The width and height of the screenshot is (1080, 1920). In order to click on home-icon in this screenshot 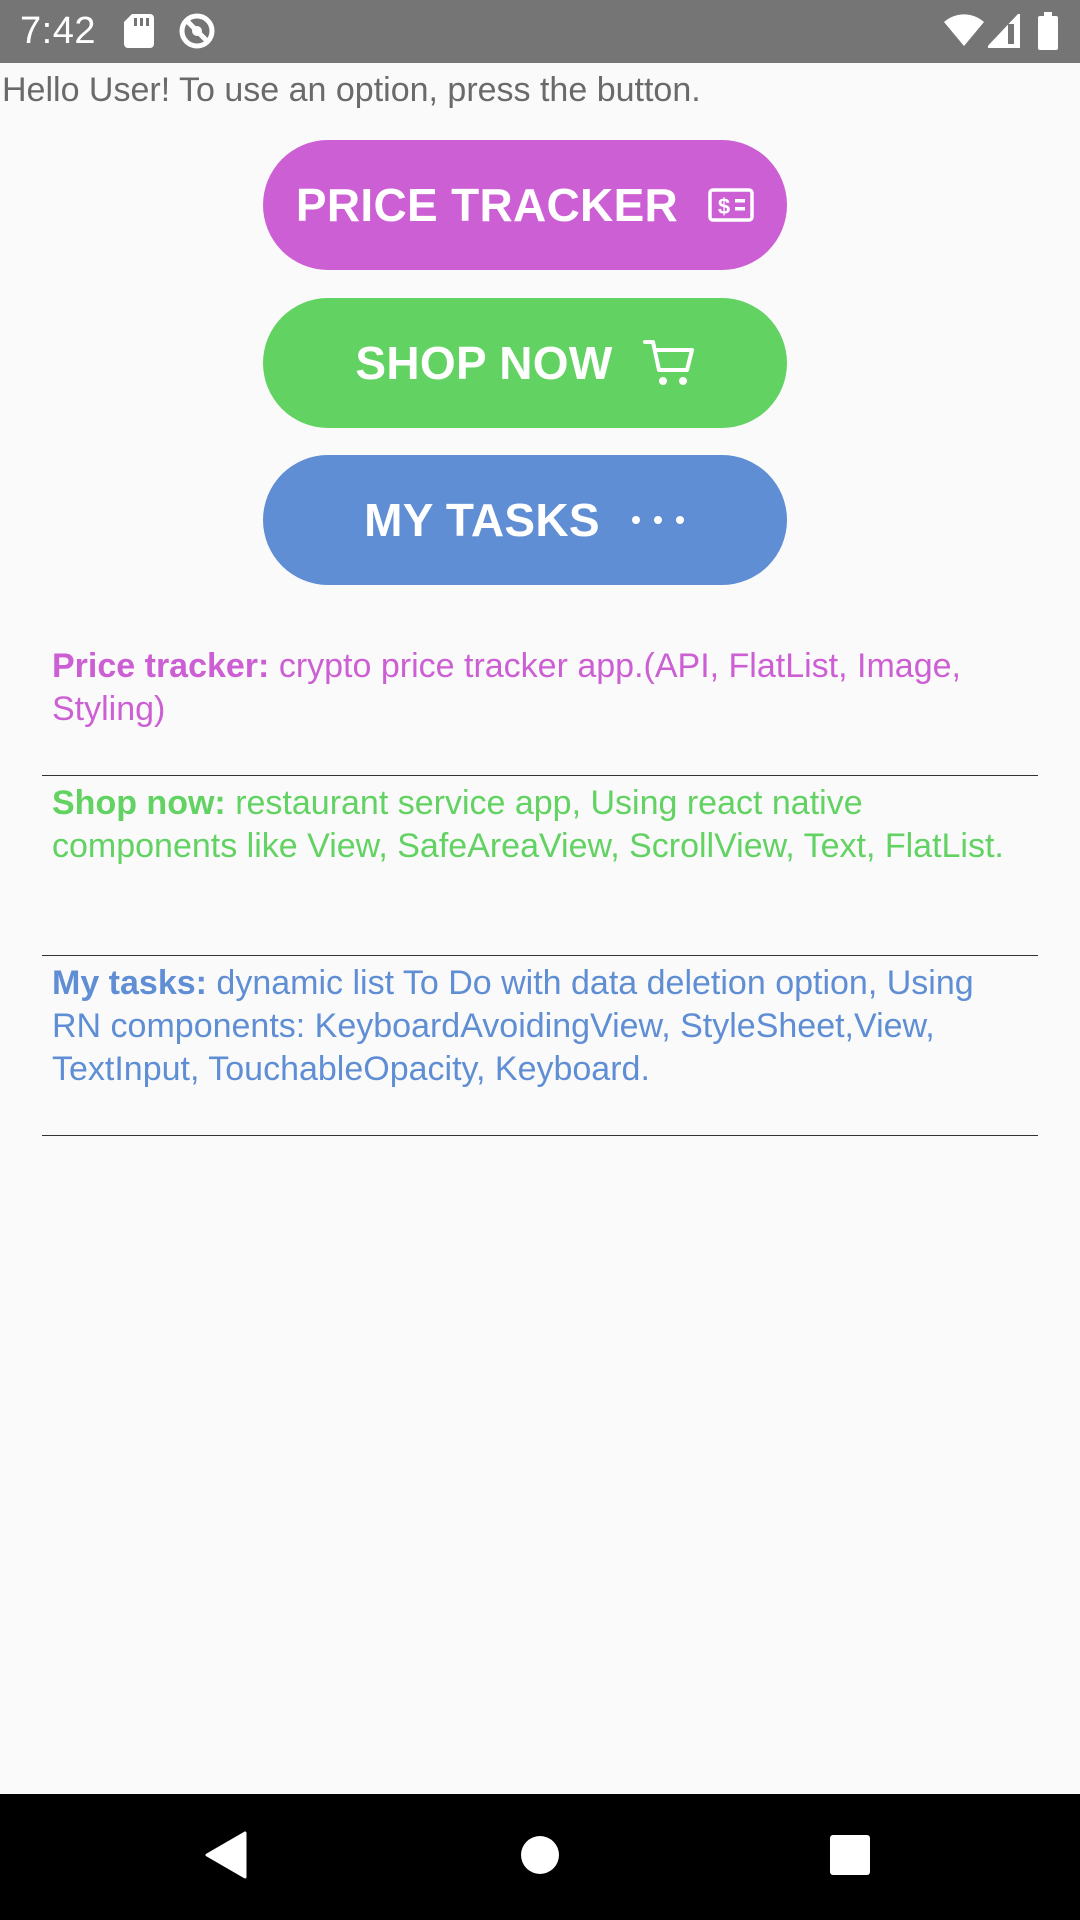, I will do `click(540, 1857)`.